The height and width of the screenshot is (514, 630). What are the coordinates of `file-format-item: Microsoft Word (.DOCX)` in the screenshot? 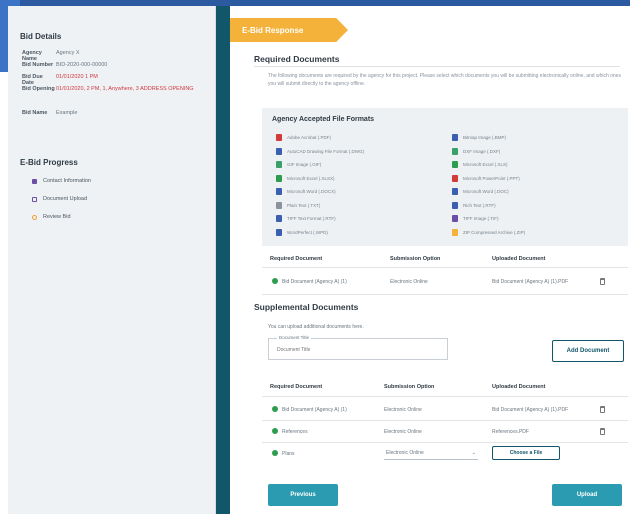 It's located at (306, 191).